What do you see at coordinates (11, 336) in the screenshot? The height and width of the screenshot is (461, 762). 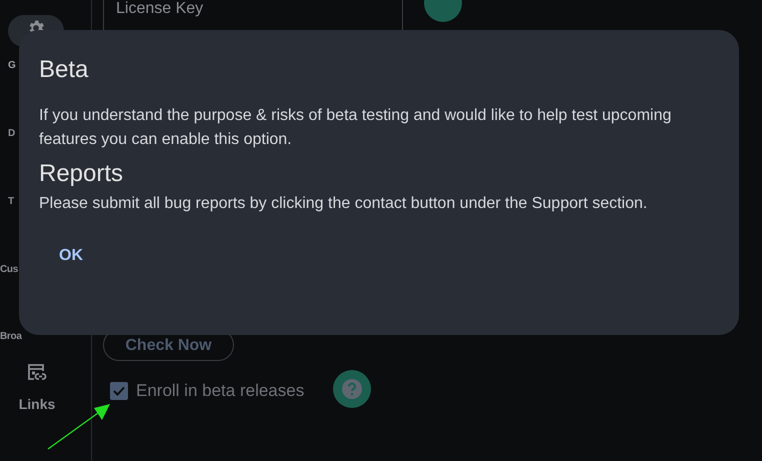 I see `nav-label: Broa` at bounding box center [11, 336].